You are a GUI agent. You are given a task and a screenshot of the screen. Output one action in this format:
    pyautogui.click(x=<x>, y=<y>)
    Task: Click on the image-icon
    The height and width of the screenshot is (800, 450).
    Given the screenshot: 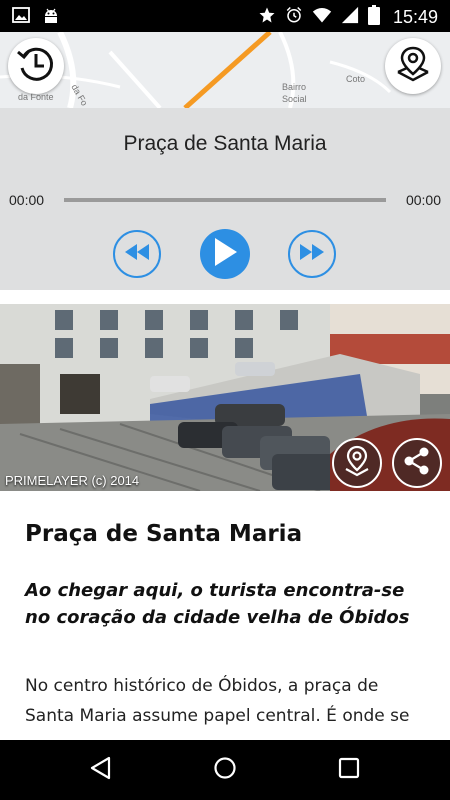 What is the action you would take?
    pyautogui.click(x=21, y=17)
    